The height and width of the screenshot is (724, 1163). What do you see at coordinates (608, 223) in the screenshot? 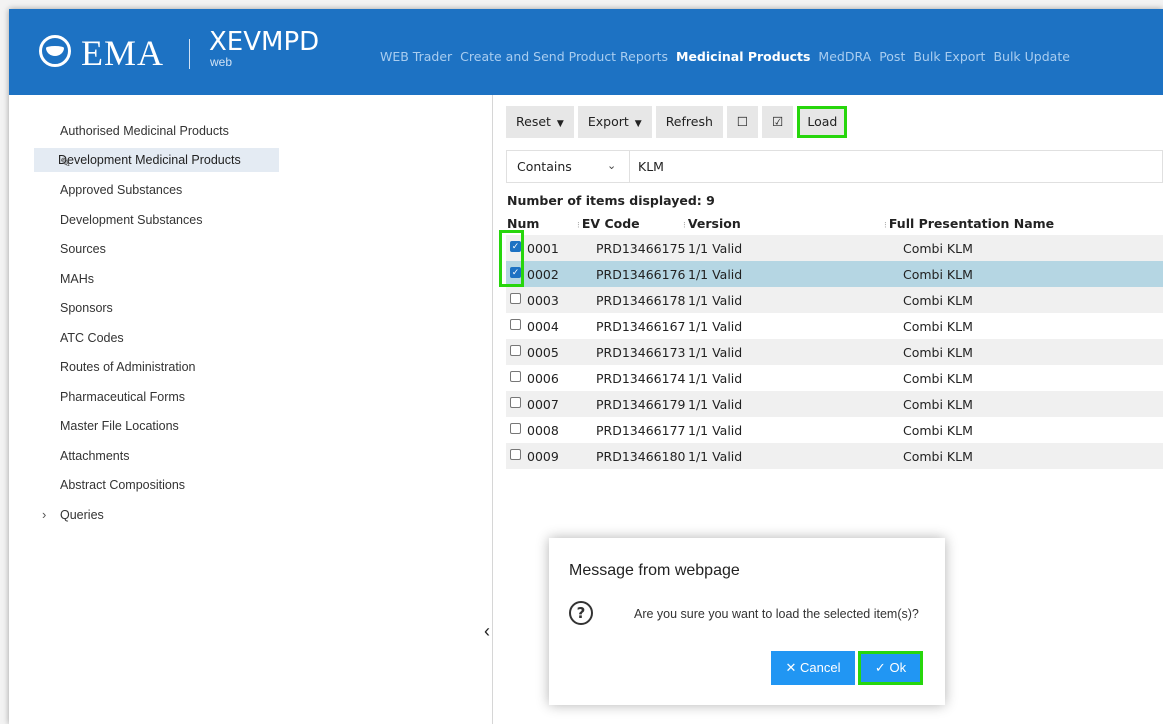
I see `column-header-ev-code: ⁝ EV Code` at bounding box center [608, 223].